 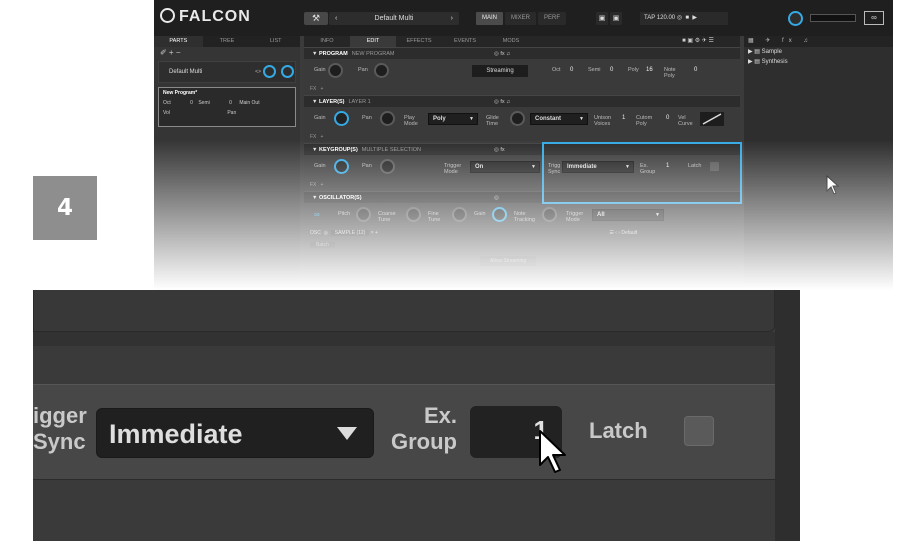 I want to click on prev-arrow-icon: ‹, so click(x=336, y=18).